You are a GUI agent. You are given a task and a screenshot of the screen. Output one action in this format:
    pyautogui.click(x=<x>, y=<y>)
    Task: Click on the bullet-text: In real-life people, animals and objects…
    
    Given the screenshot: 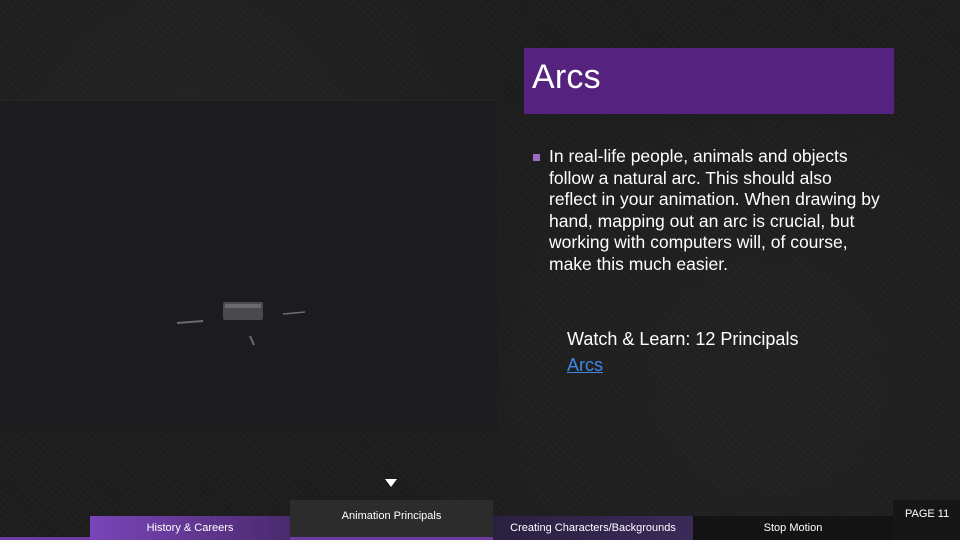 What is the action you would take?
    pyautogui.click(x=714, y=210)
    